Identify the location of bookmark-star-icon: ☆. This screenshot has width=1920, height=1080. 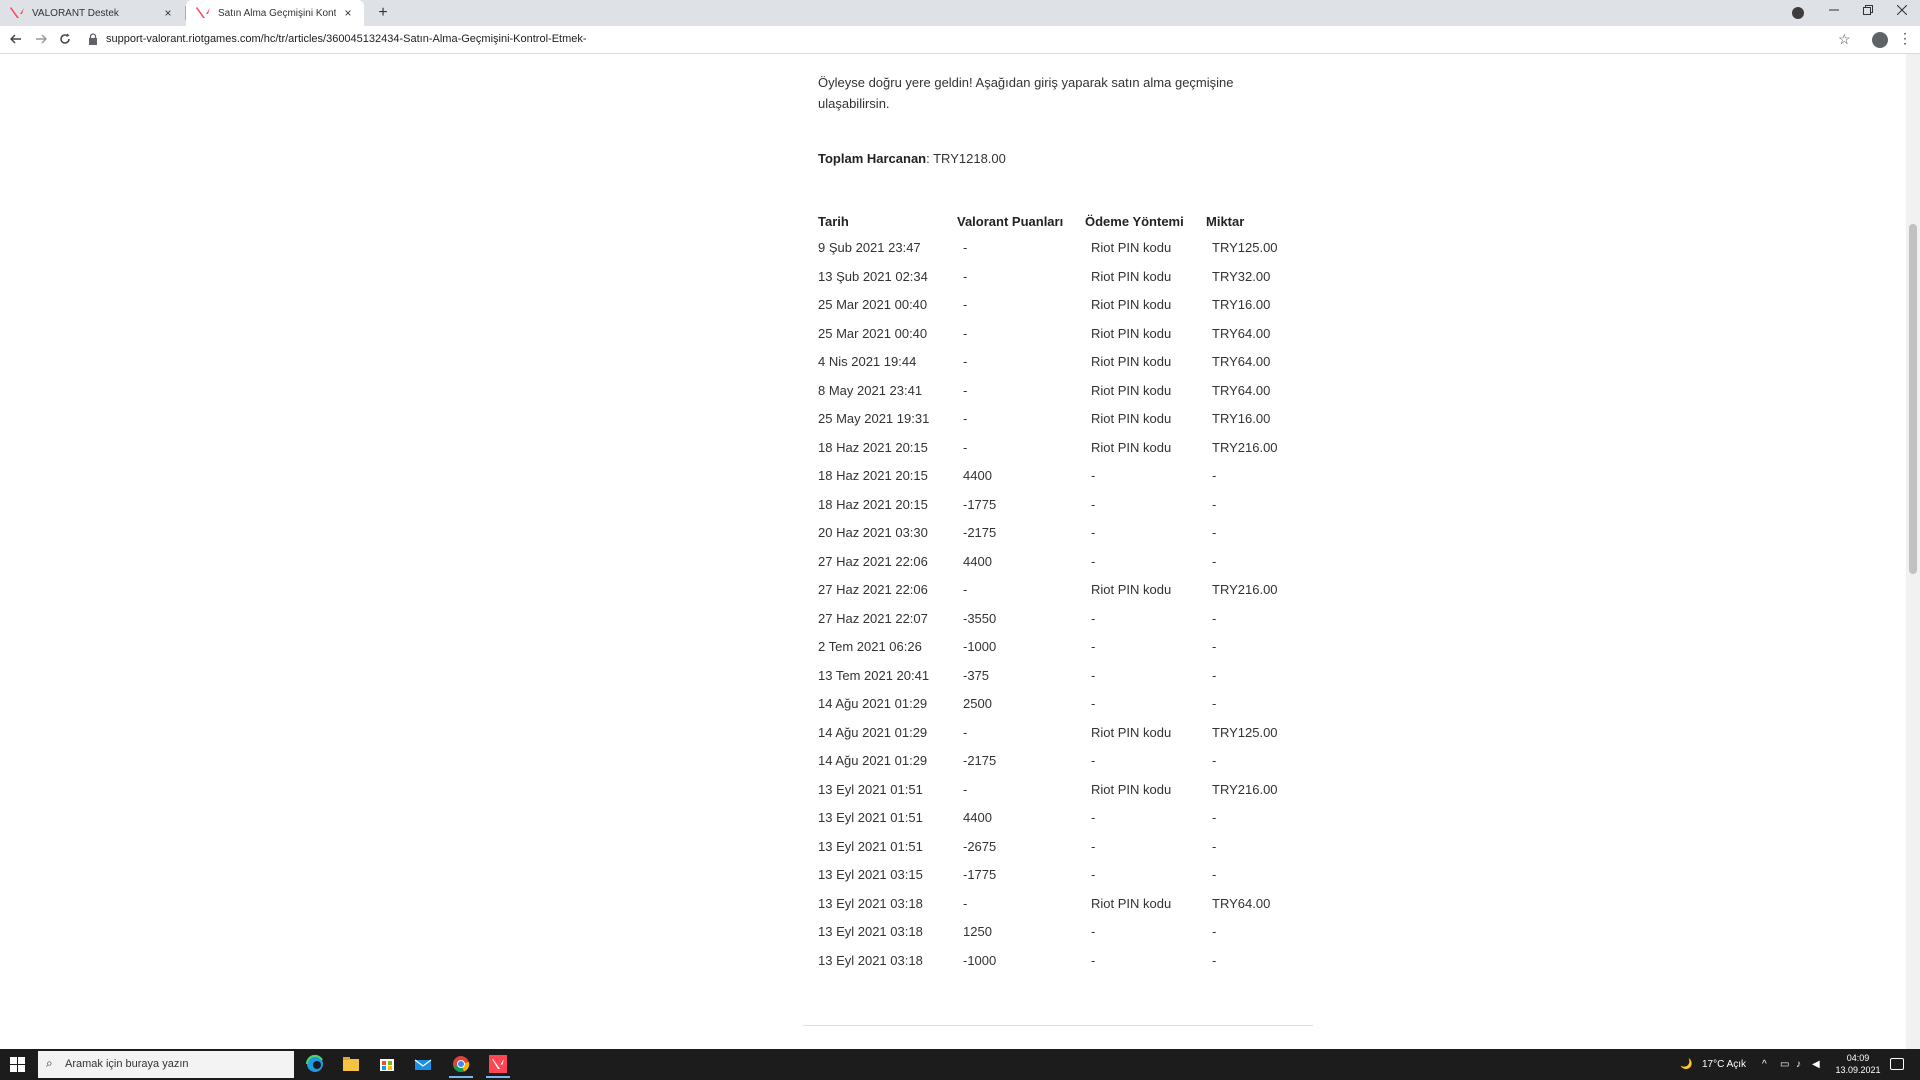
(1844, 39).